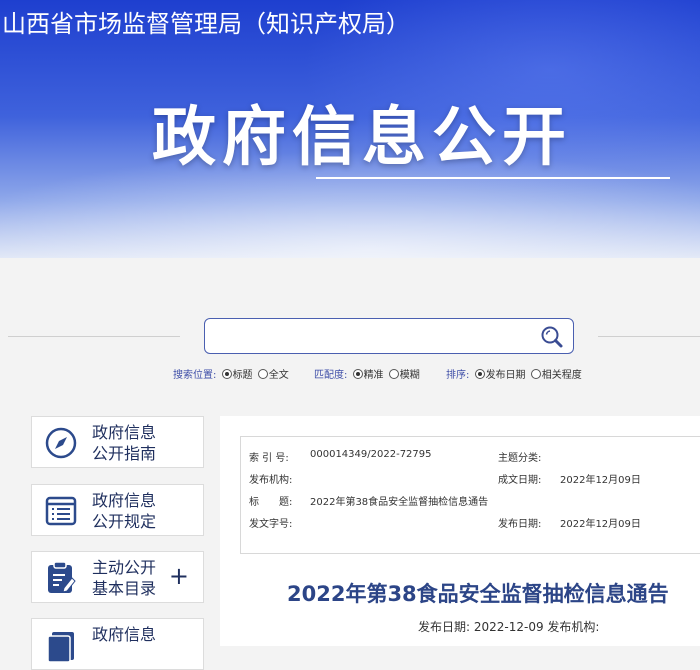  I want to click on search-input, so click(375, 337).